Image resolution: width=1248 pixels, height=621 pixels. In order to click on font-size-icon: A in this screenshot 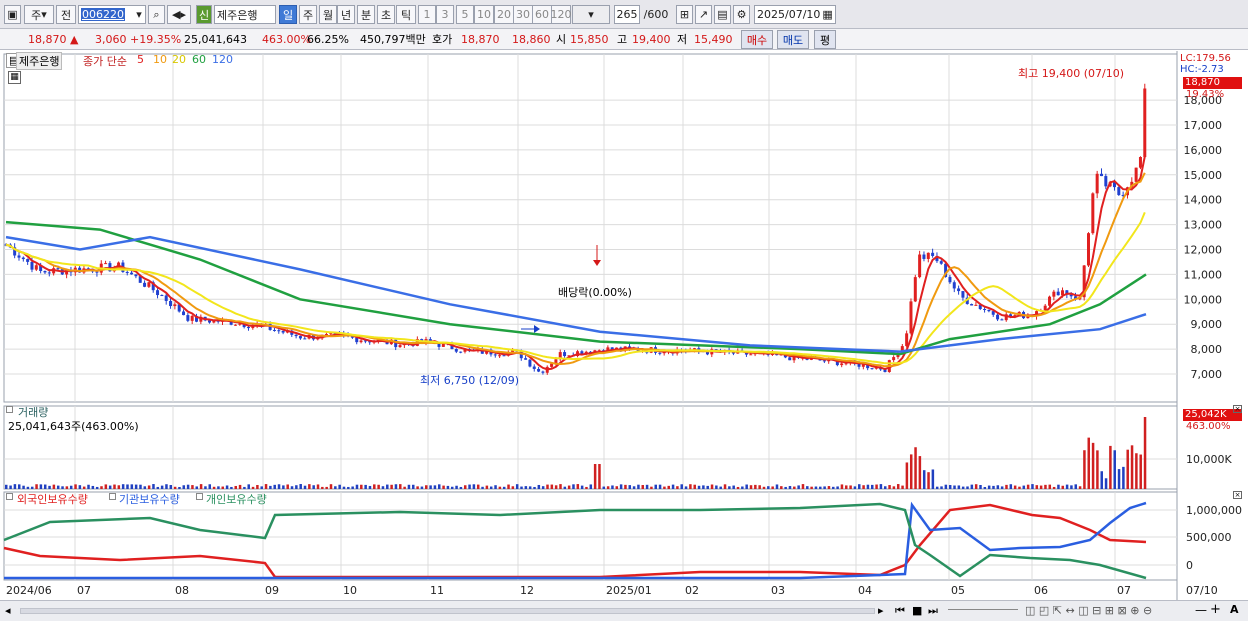, I will do `click(1234, 609)`.